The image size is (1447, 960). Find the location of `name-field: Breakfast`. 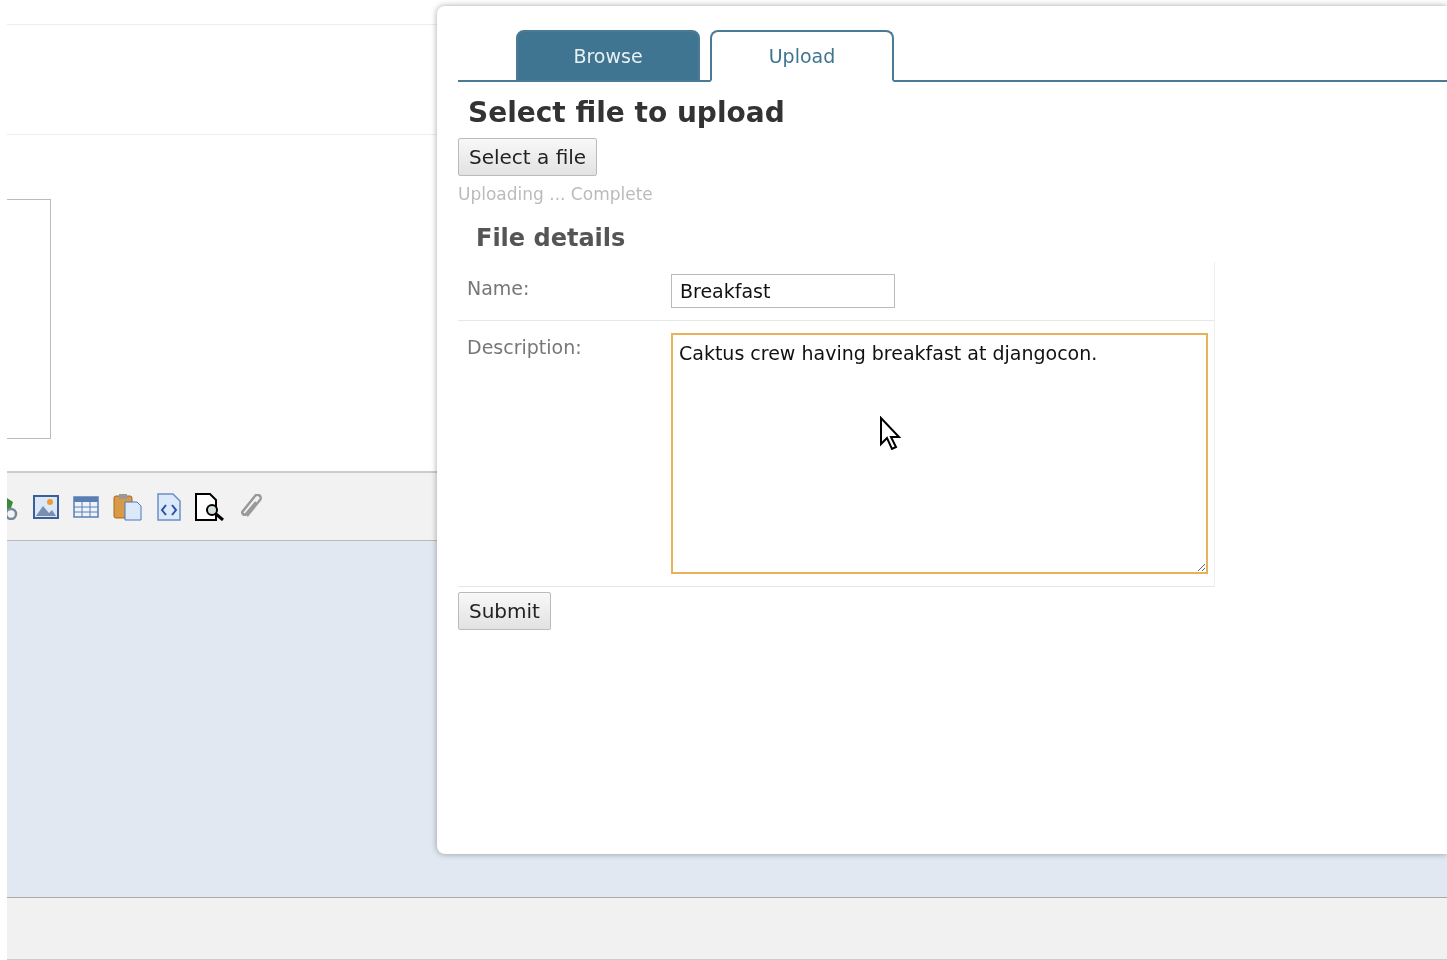

name-field: Breakfast is located at coordinates (783, 290).